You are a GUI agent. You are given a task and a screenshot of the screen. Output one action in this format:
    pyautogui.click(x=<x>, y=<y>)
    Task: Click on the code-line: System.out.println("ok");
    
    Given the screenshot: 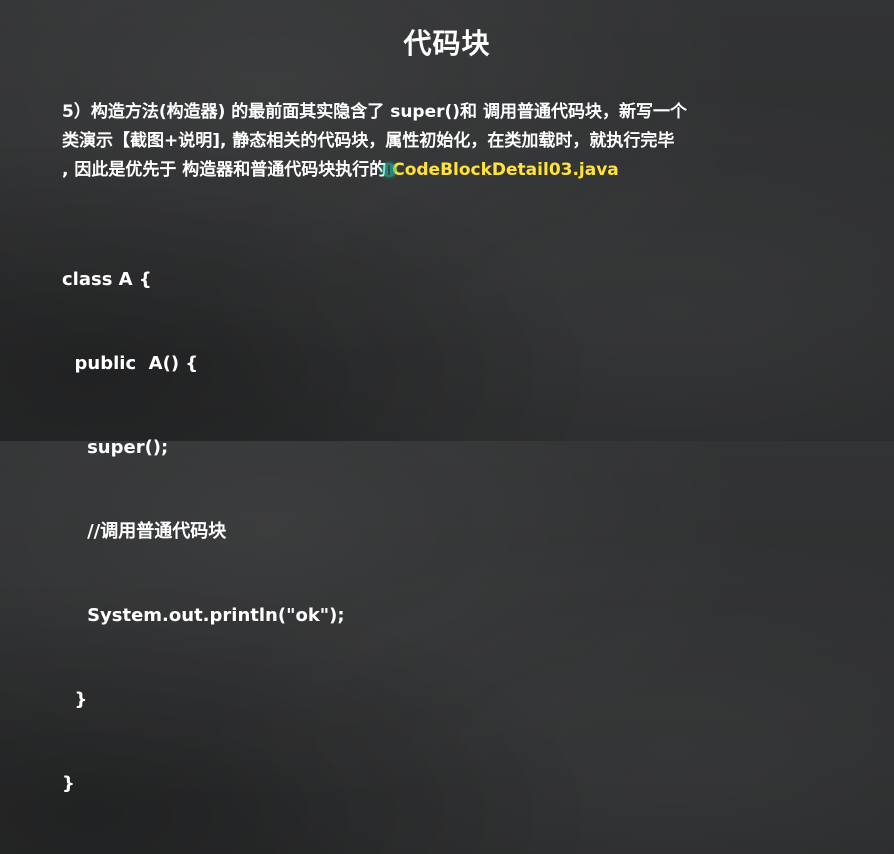 What is the action you would take?
    pyautogui.click(x=203, y=615)
    